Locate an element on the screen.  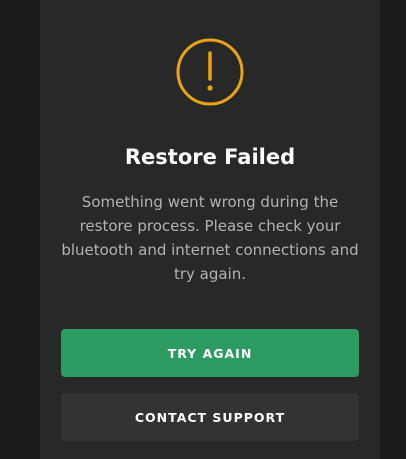
exclamation-circle-icon is located at coordinates (210, 72).